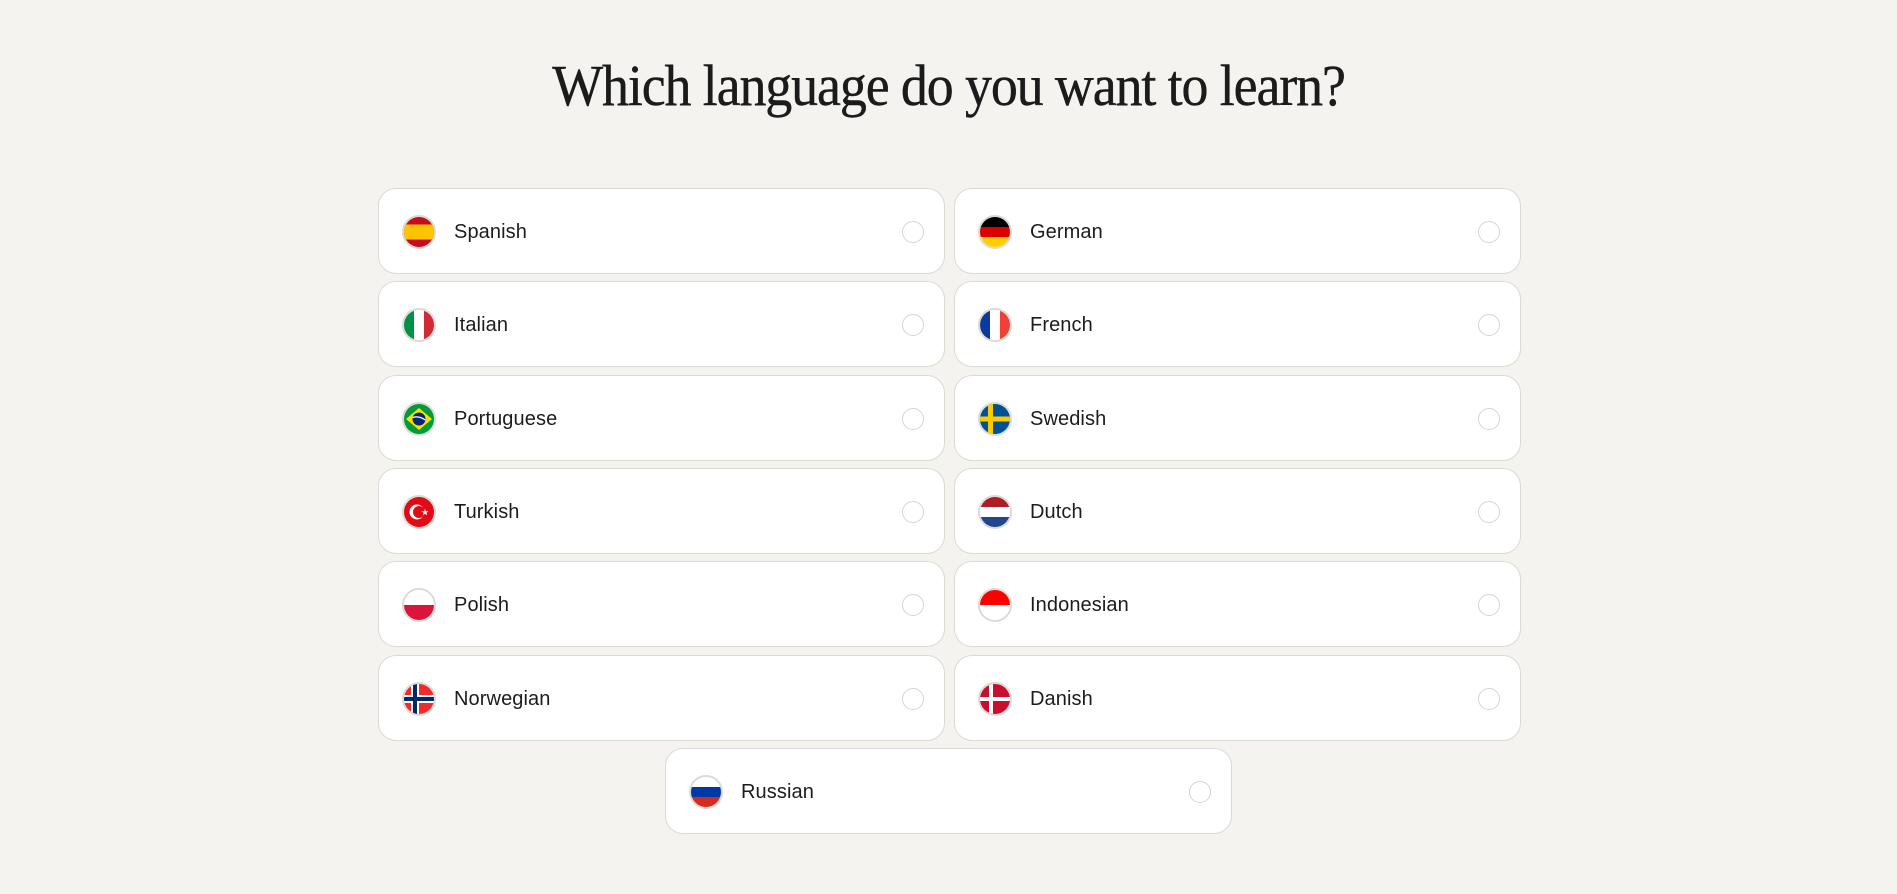 The height and width of the screenshot is (894, 1897). Describe the element at coordinates (995, 512) in the screenshot. I see `netherlands-flag-icon` at that location.